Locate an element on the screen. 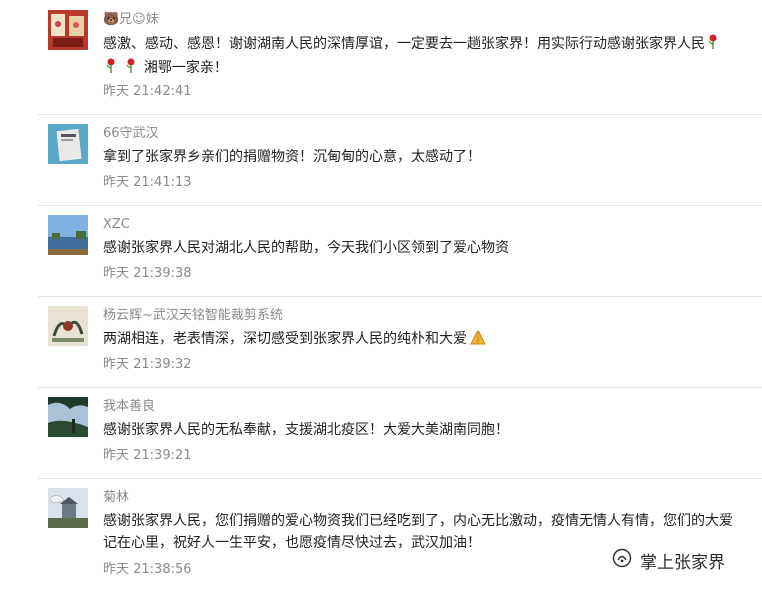 This screenshot has width=762, height=593. watermark-text: 掌上张家界 is located at coordinates (682, 562).